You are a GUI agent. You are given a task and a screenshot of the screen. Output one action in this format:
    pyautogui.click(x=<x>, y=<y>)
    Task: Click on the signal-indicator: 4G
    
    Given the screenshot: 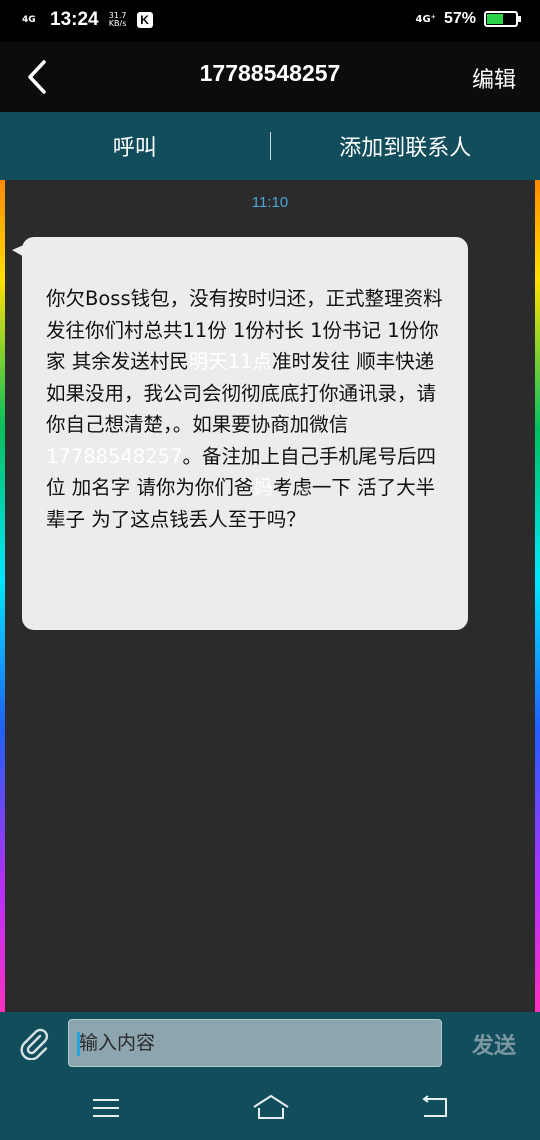 What is the action you would take?
    pyautogui.click(x=29, y=19)
    